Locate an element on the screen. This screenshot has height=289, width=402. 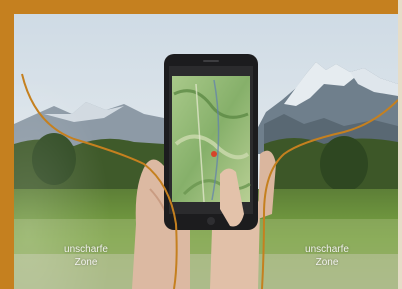
frame-top-border is located at coordinates (201, 7).